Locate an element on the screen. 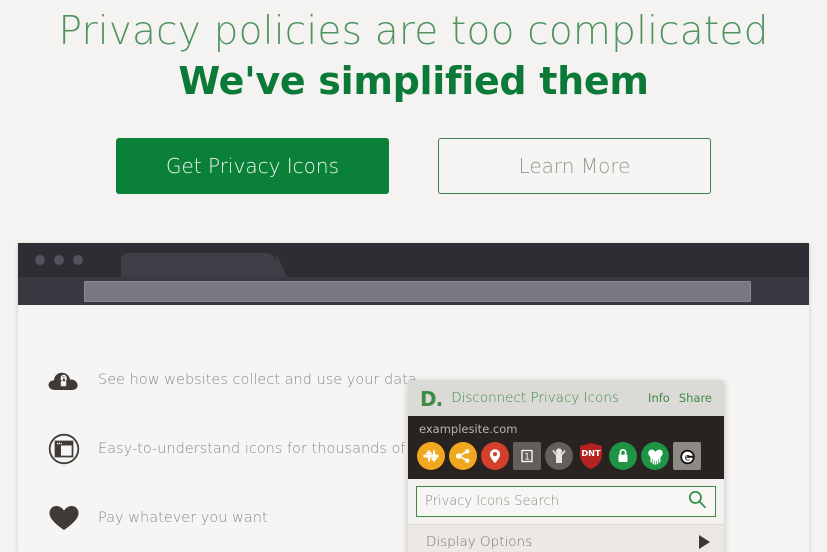  data-transfer-icon is located at coordinates (431, 456).